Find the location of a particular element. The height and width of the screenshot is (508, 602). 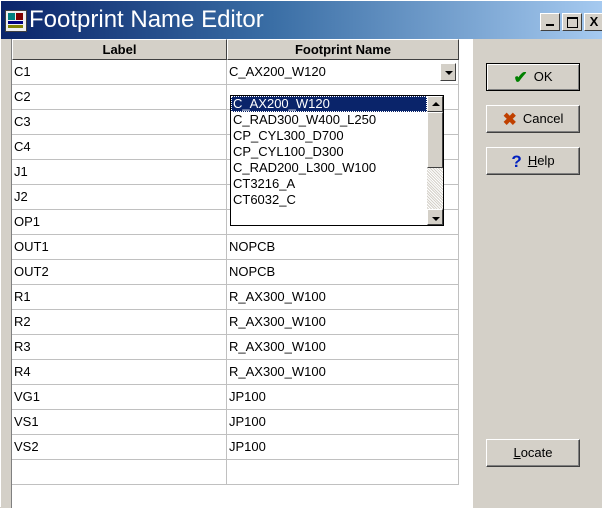

locate-label-rest: ocate is located at coordinates (536, 452).